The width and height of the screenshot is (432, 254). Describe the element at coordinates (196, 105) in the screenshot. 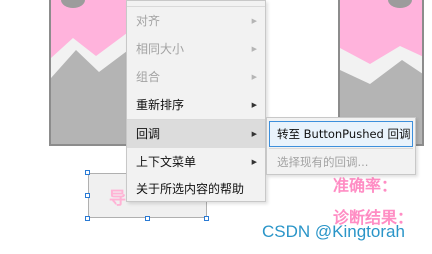

I see `menu-item-reorder: 重新排序 ▶` at that location.